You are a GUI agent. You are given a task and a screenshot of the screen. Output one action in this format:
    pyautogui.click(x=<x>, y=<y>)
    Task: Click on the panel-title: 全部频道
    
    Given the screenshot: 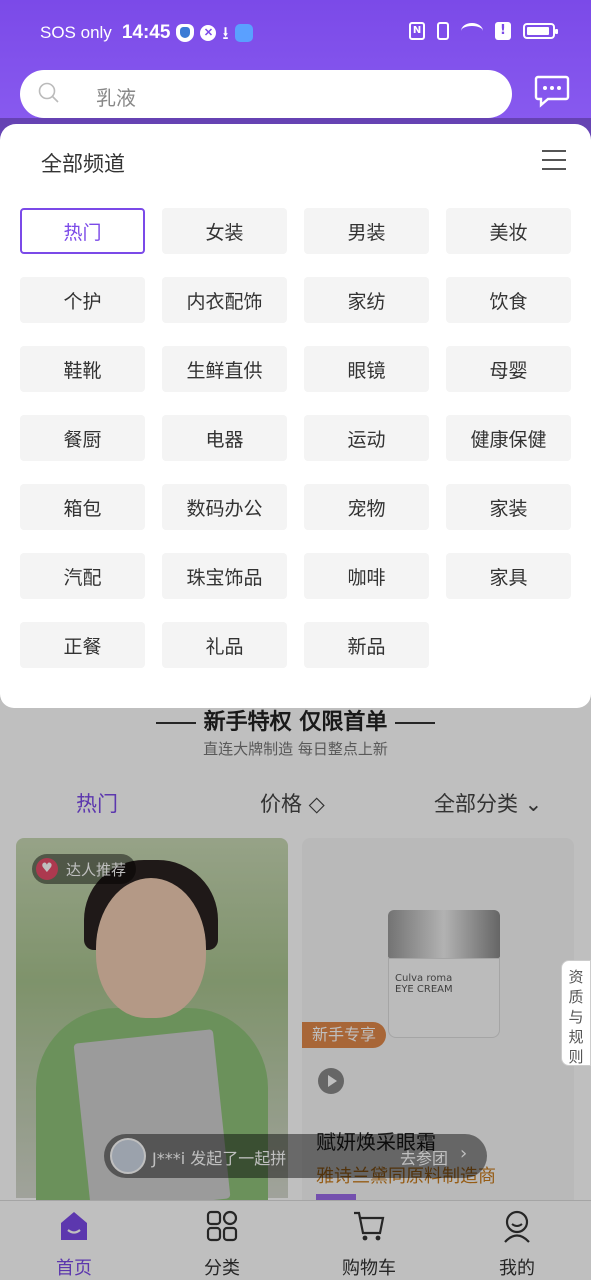 What is the action you would take?
    pyautogui.click(x=83, y=164)
    